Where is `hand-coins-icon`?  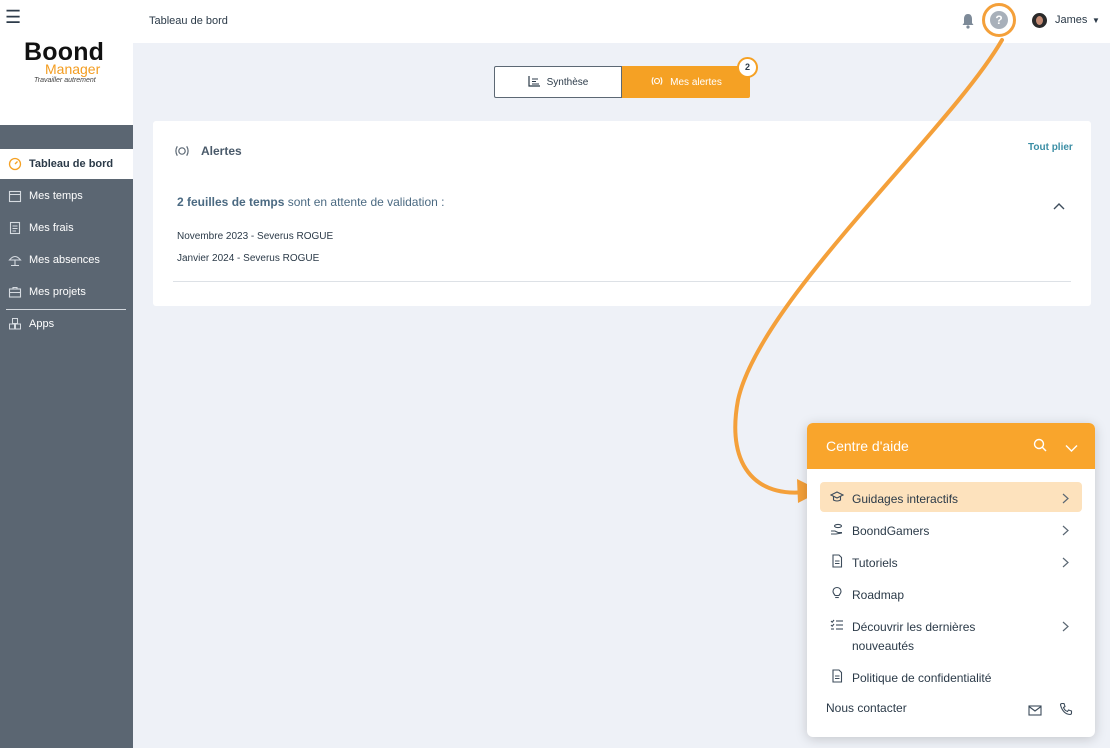
hand-coins-icon is located at coordinates (837, 531).